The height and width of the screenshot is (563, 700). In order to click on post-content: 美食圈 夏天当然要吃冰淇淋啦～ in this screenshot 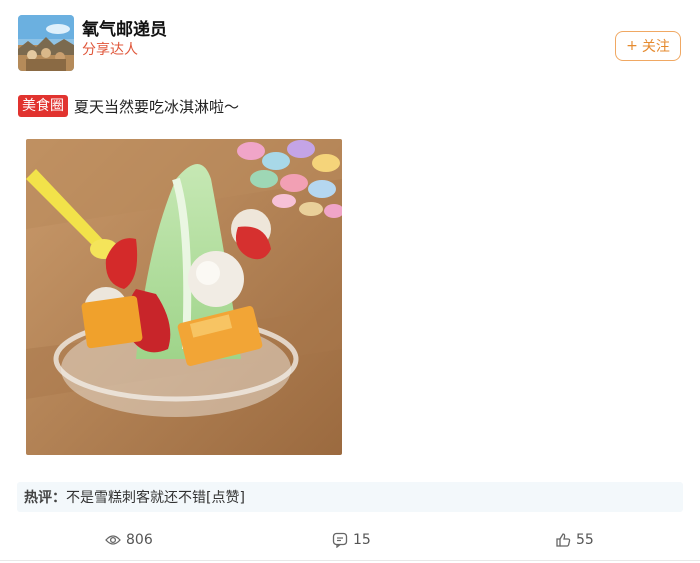, I will do `click(128, 106)`.